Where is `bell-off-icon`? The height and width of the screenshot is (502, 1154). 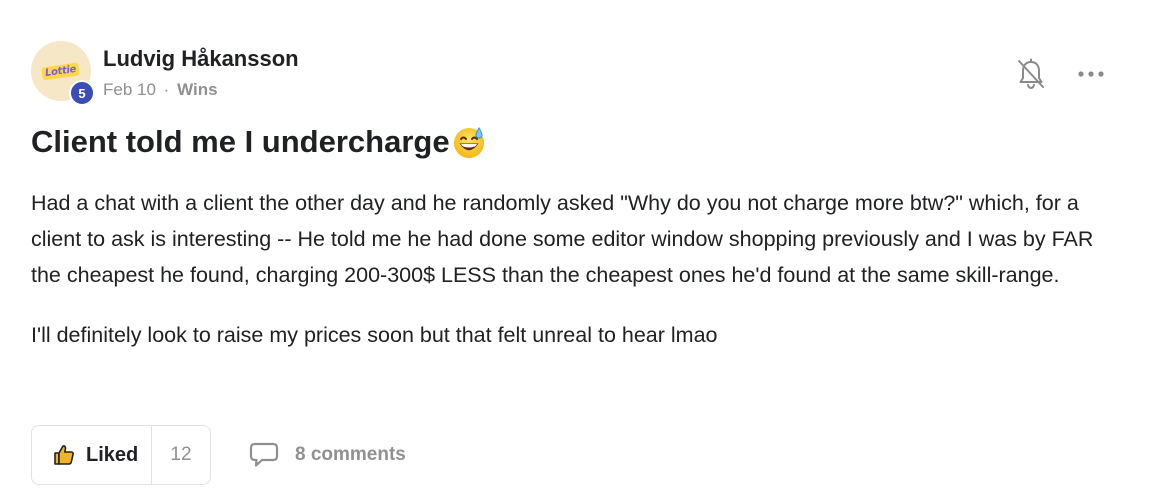
bell-off-icon is located at coordinates (1031, 74).